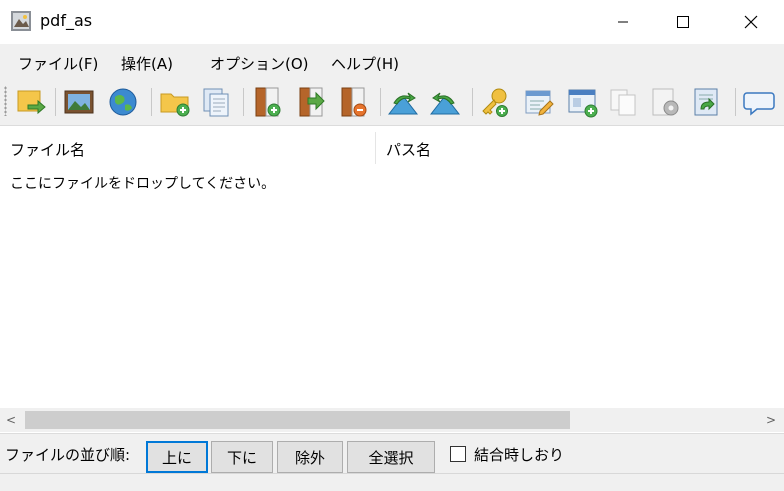 The height and width of the screenshot is (491, 784). I want to click on close-icon, so click(751, 22).